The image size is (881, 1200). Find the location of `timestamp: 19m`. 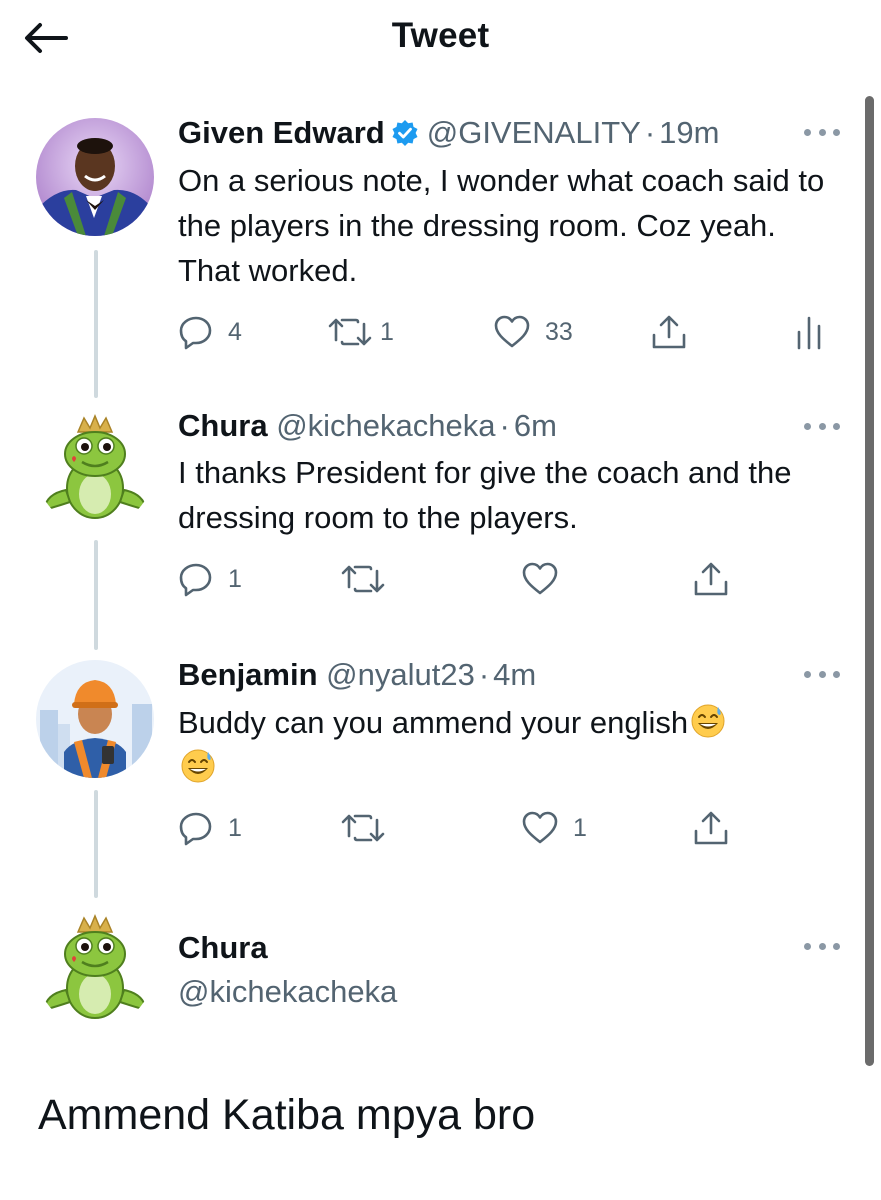

timestamp: 19m is located at coordinates (689, 132).